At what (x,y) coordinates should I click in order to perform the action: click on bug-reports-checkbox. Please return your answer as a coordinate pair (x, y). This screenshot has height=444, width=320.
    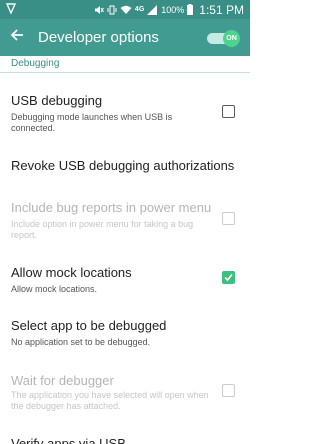
    Looking at the image, I should click on (228, 218).